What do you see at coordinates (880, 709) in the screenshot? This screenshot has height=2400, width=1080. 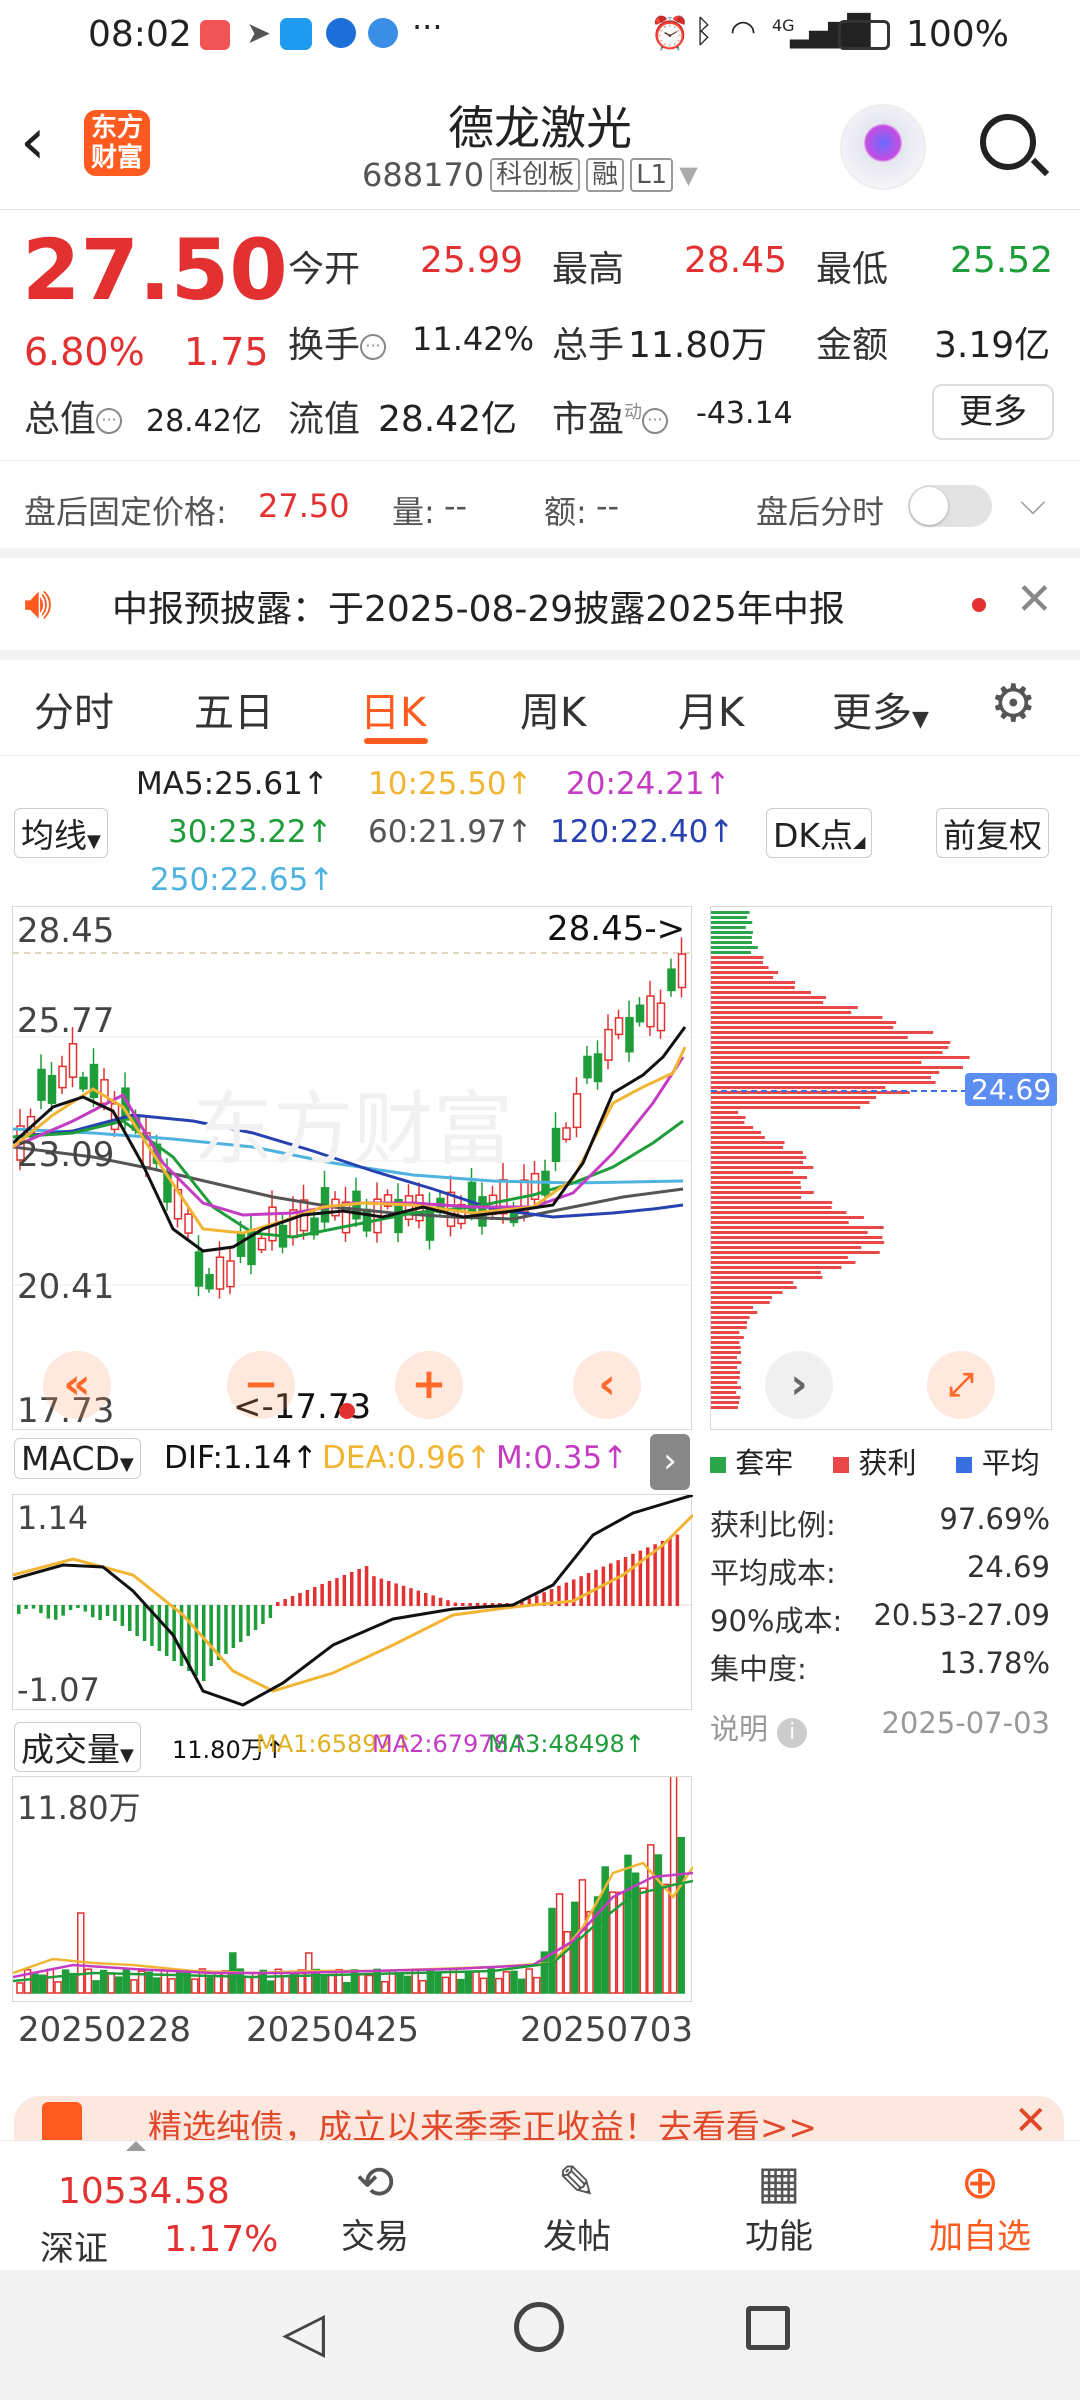 I see `tab-more: 更多▼` at bounding box center [880, 709].